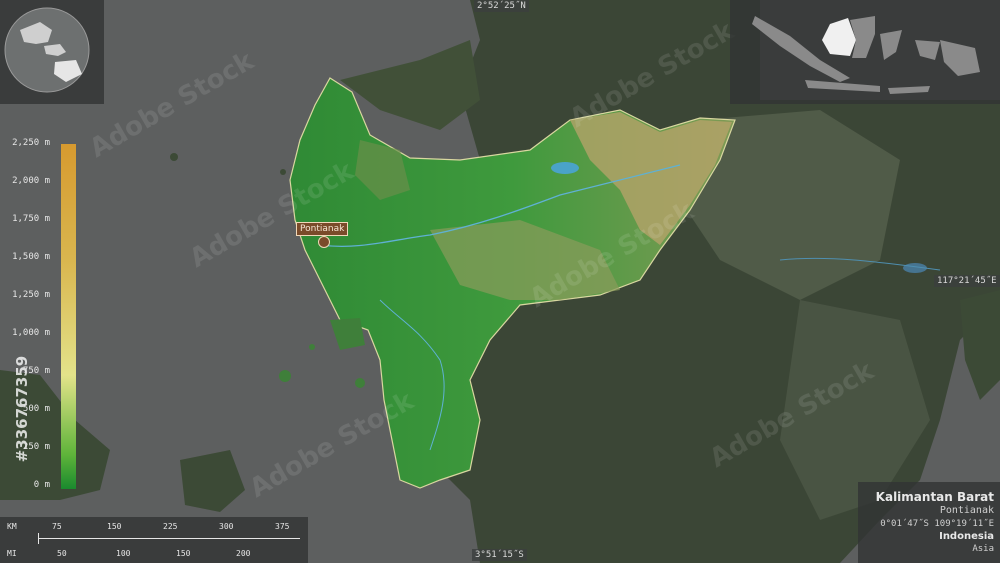  I want to click on elev-tick-8: 250 m, so click(36, 447).